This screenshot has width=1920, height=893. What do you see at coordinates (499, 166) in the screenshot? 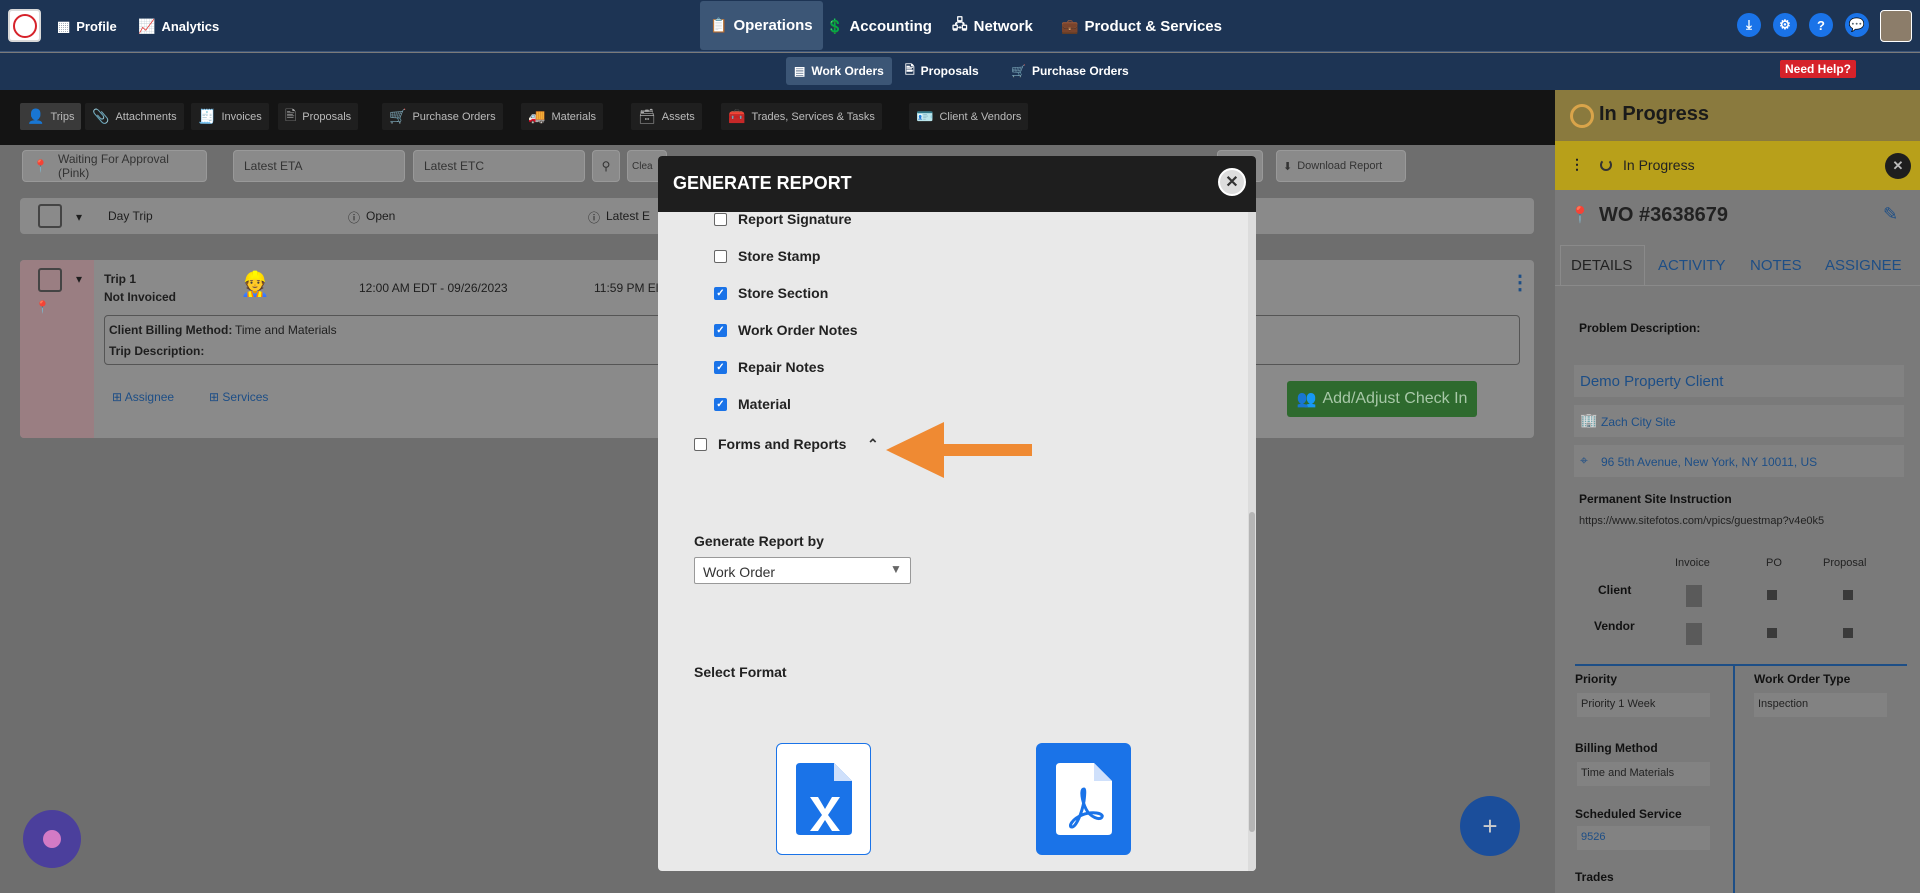
I see `latest-etc-input: Latest ETC` at bounding box center [499, 166].